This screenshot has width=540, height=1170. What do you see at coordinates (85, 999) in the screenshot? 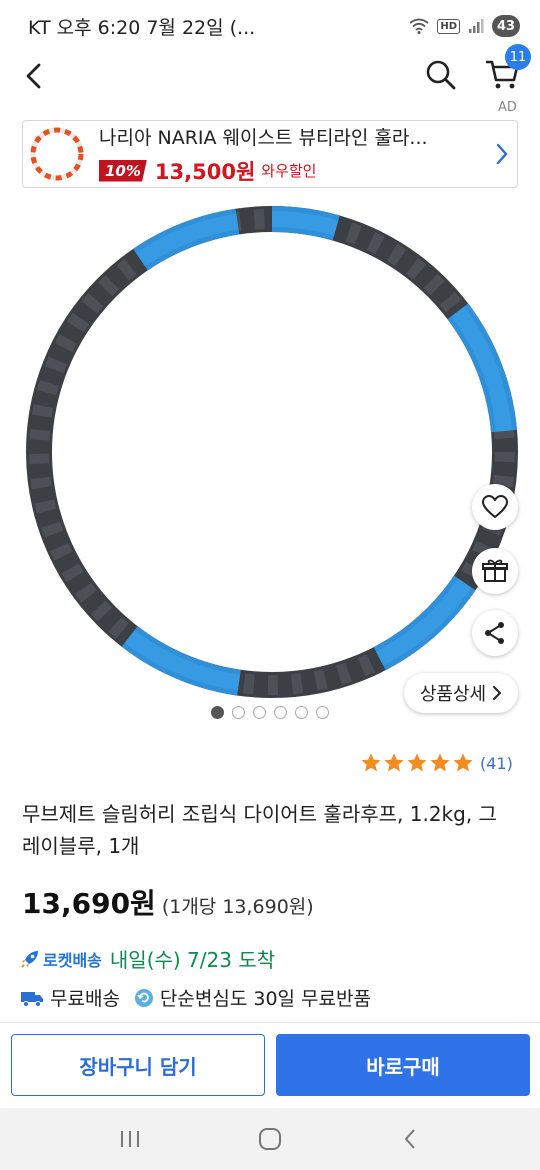
I see `free-shipping-text: 무료배송` at bounding box center [85, 999].